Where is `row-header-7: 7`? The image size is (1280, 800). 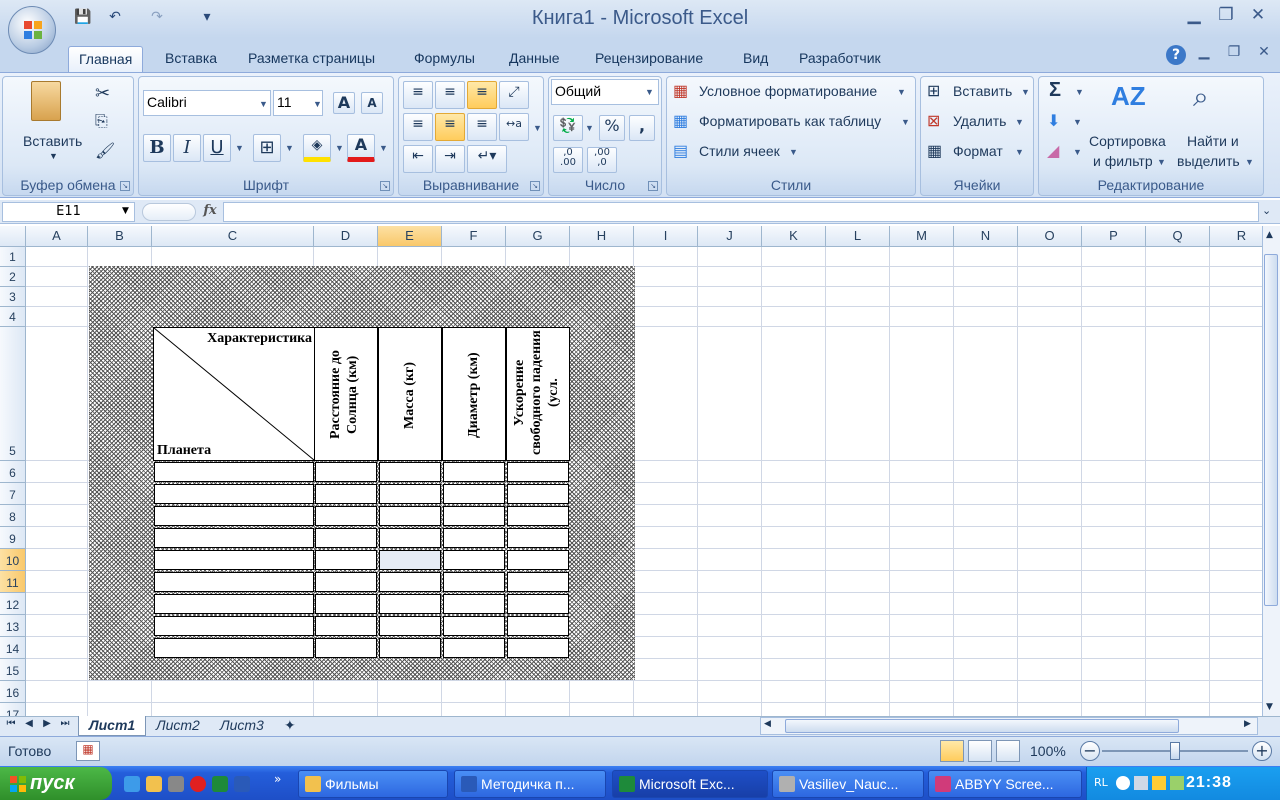
row-header-7: 7 is located at coordinates (13, 494).